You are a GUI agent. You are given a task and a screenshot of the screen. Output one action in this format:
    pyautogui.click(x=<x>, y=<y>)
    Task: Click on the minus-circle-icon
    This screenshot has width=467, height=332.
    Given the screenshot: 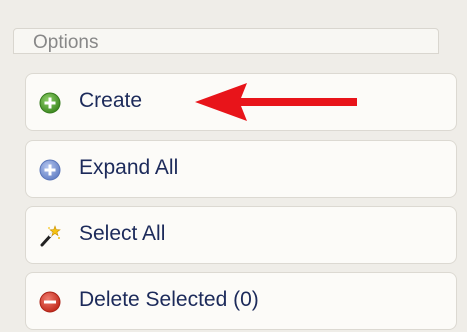 What is the action you would take?
    pyautogui.click(x=50, y=302)
    